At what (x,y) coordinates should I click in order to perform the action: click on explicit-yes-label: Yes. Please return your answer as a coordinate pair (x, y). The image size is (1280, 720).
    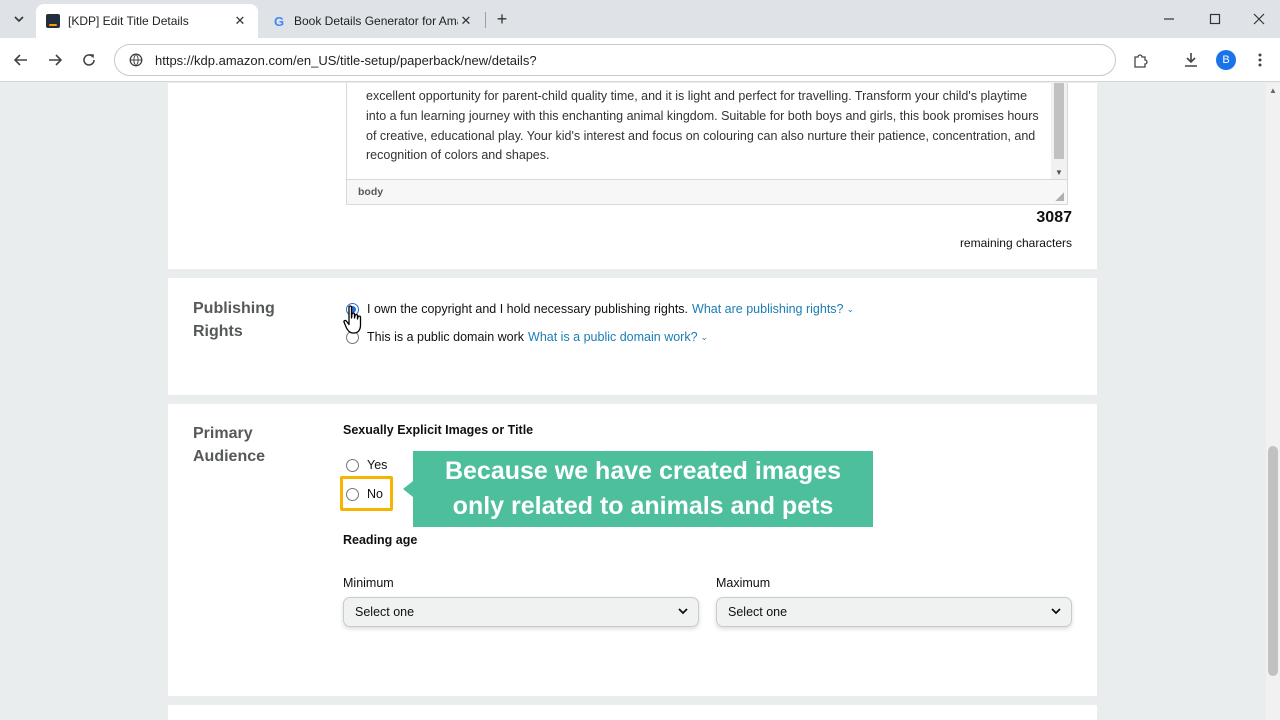
    Looking at the image, I should click on (377, 465).